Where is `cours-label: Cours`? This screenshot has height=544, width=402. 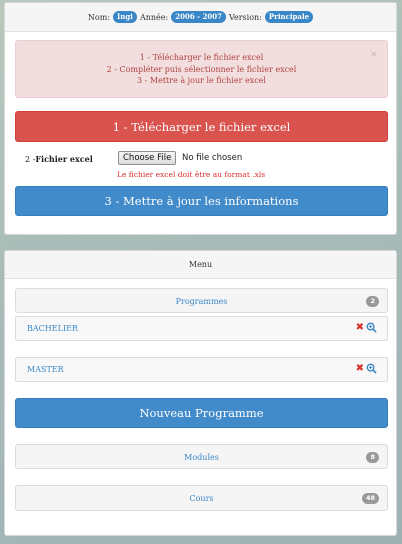 cours-label: Cours is located at coordinates (201, 498).